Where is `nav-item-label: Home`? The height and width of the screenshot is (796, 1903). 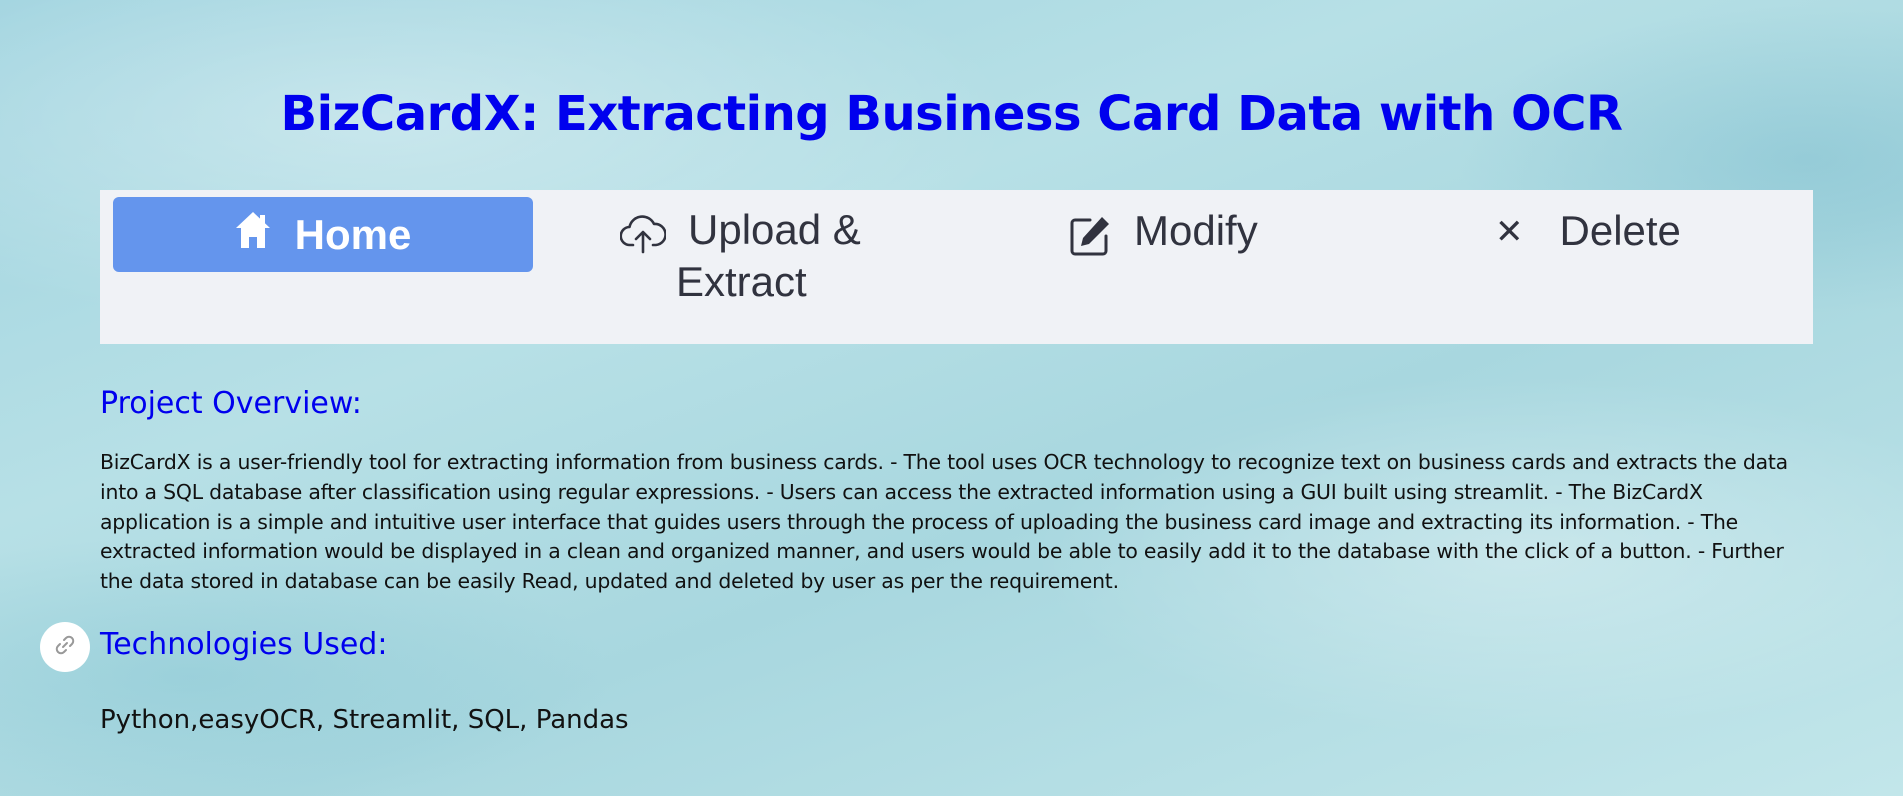
nav-item-label: Home is located at coordinates (353, 234).